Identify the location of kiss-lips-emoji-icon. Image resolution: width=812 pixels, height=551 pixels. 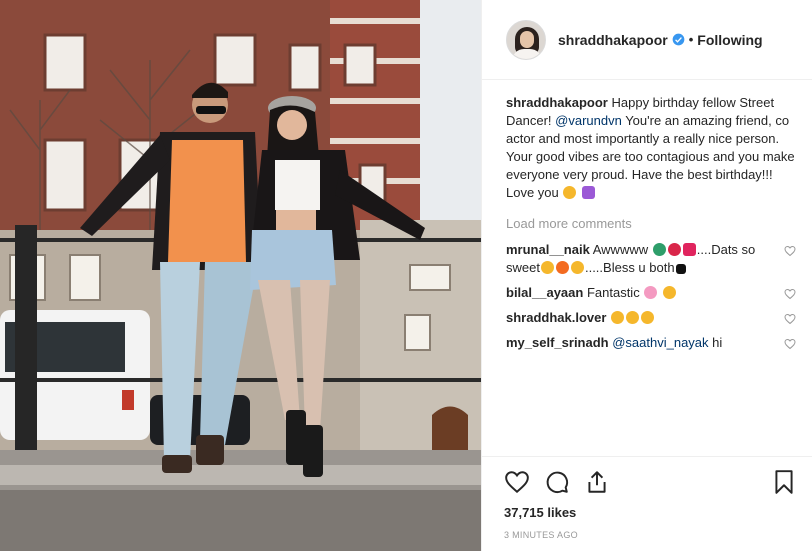
(674, 249).